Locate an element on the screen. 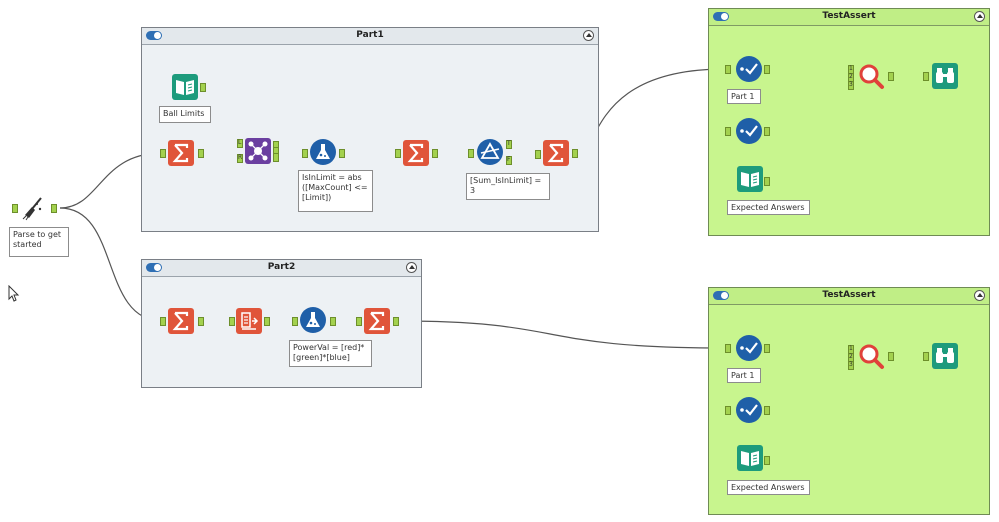 Image resolution: width=999 pixels, height=522 pixels. ball-limits-input-tool is located at coordinates (185, 87).